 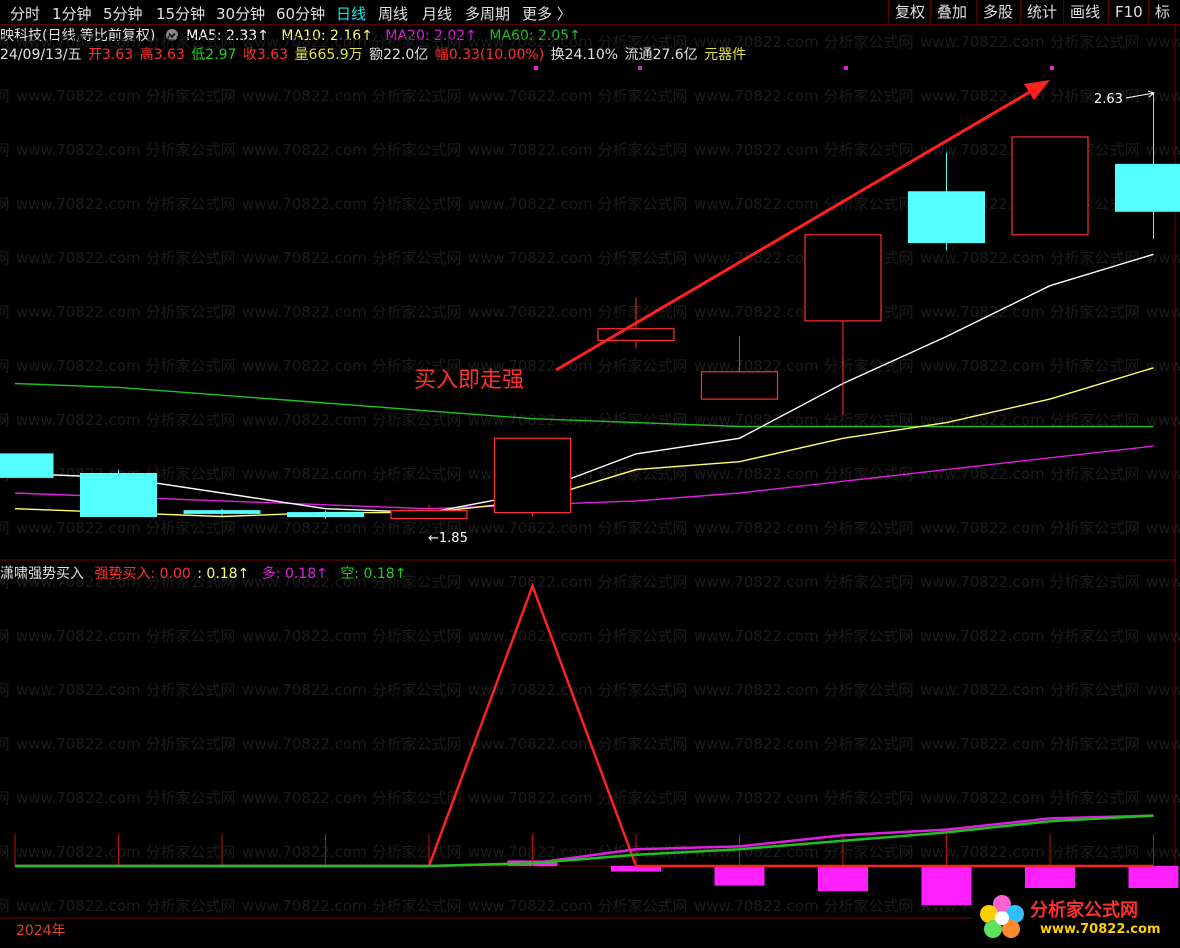 I want to click on logo-url: www.70822.com, so click(x=1100, y=929).